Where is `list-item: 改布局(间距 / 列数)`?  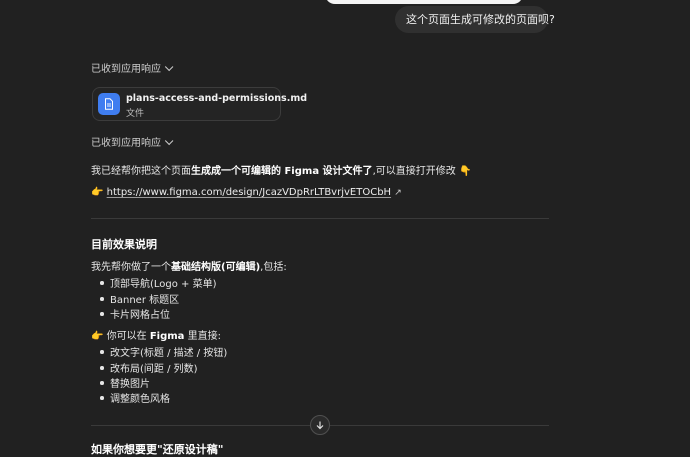
list-item: 改布局(间距 / 列数) is located at coordinates (149, 367).